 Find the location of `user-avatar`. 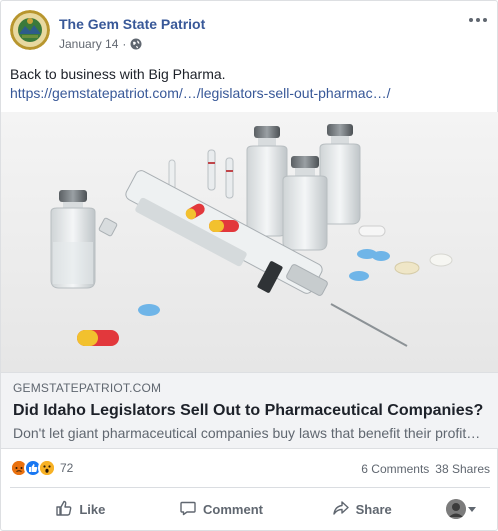

user-avatar is located at coordinates (456, 509).